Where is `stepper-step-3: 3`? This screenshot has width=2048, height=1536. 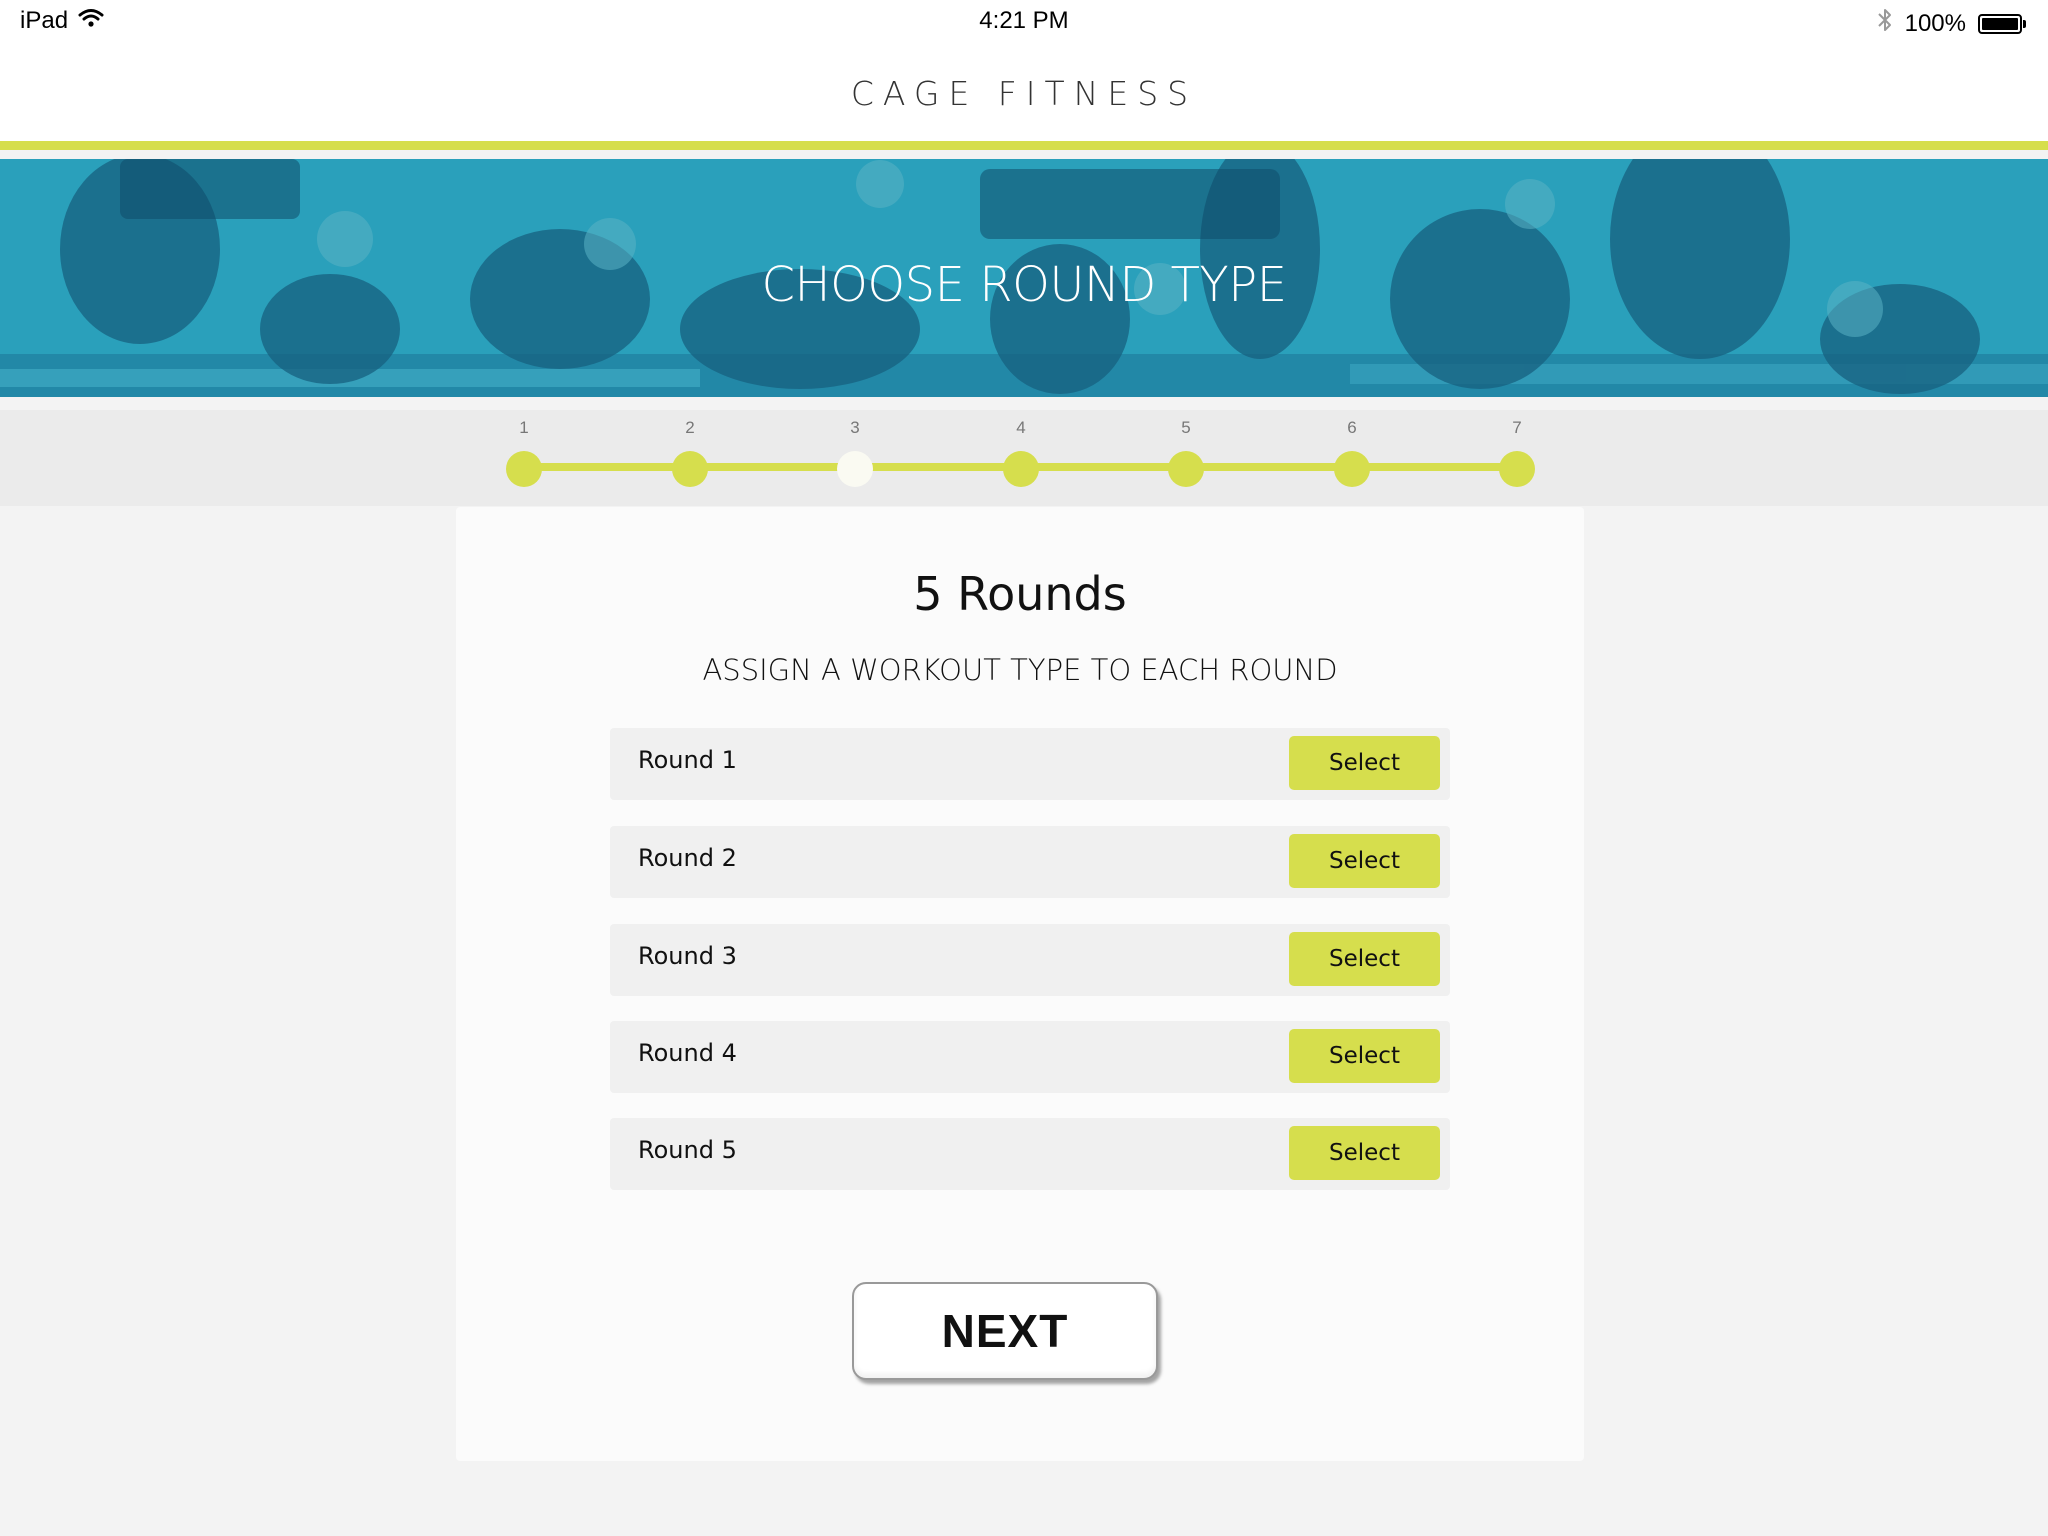
stepper-step-3: 3 is located at coordinates (855, 452).